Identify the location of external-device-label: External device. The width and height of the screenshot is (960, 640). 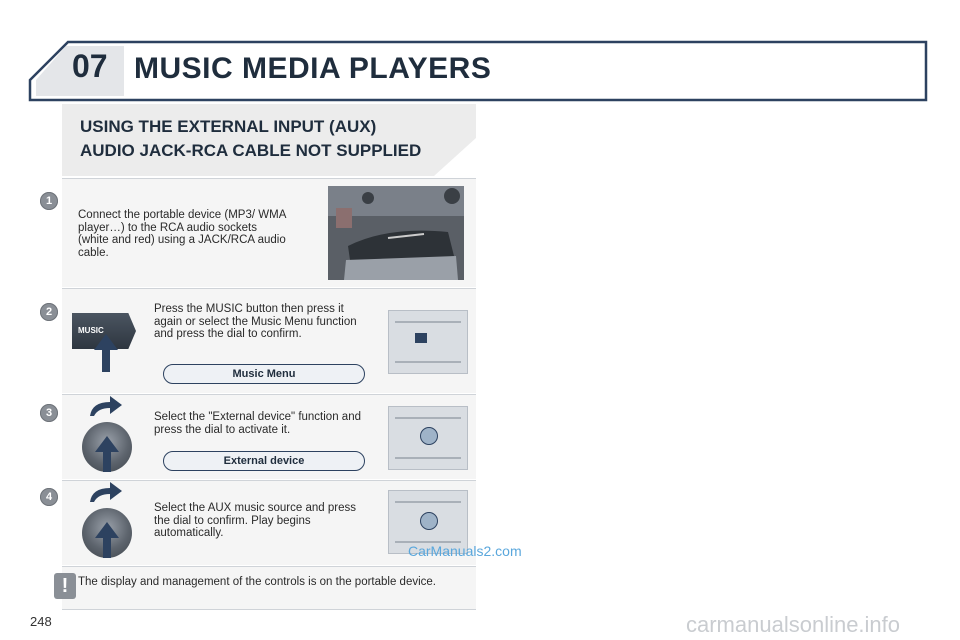
(264, 461).